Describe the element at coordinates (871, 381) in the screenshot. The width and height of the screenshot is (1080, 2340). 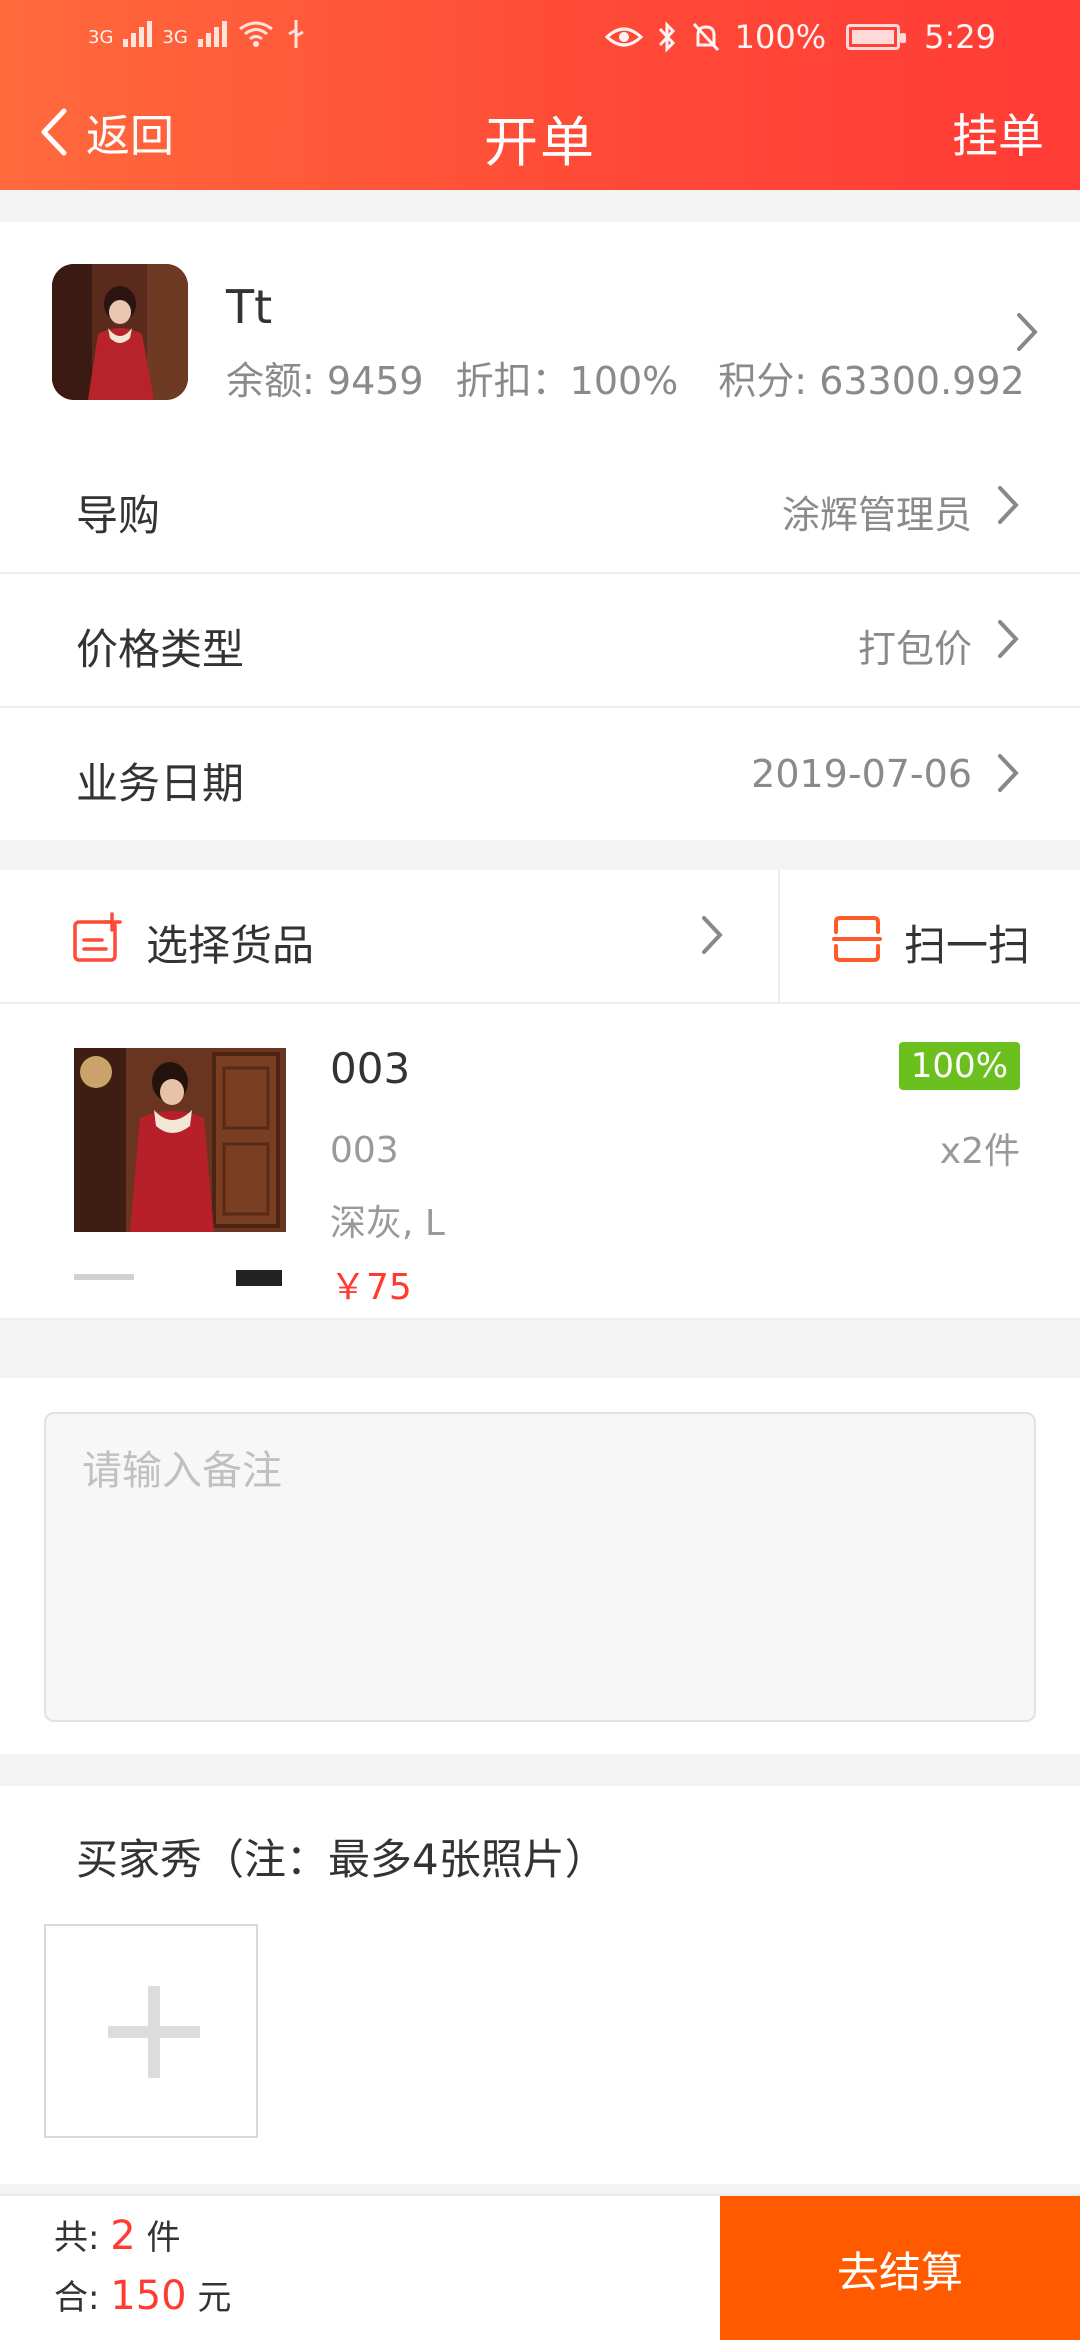
I see `points: 积分: 63300.992` at that location.